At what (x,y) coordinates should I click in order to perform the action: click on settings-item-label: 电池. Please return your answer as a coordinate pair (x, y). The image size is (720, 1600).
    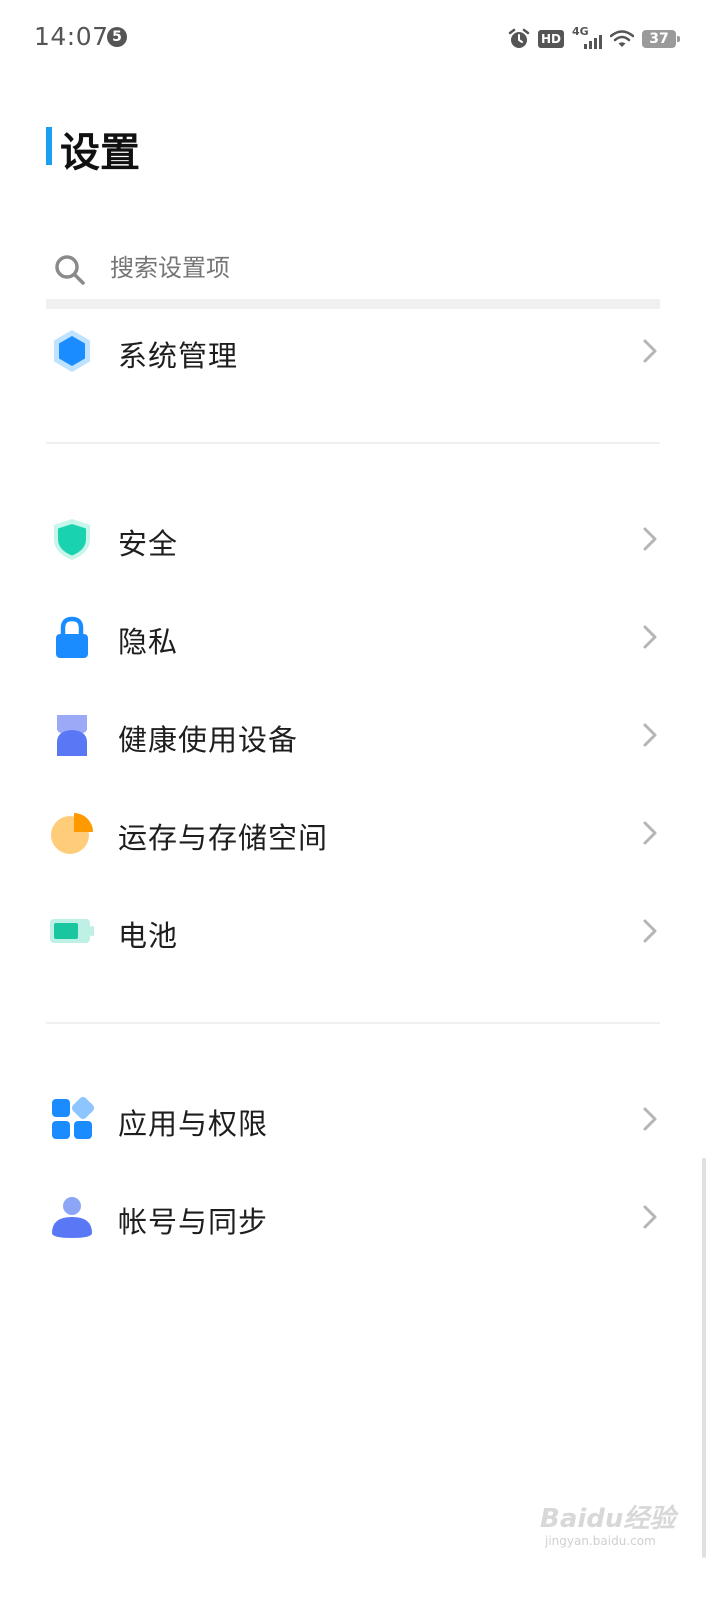
    Looking at the image, I should click on (148, 936).